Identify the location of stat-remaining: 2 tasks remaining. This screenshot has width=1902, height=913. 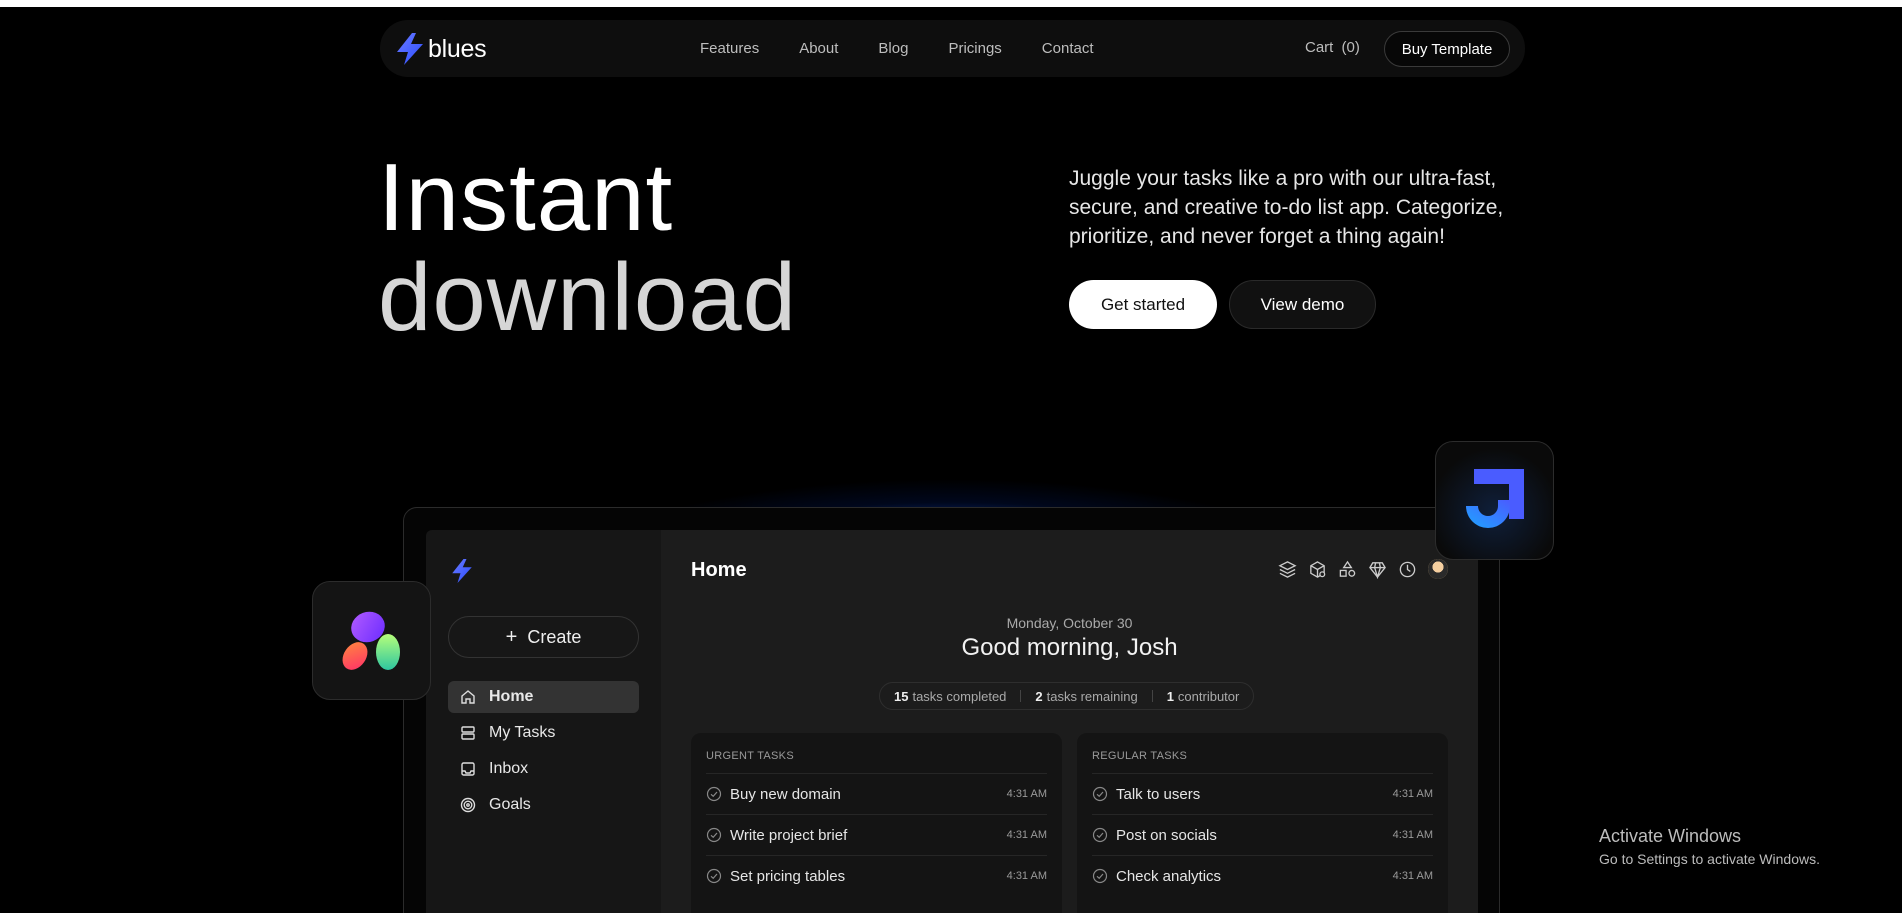
(1086, 696).